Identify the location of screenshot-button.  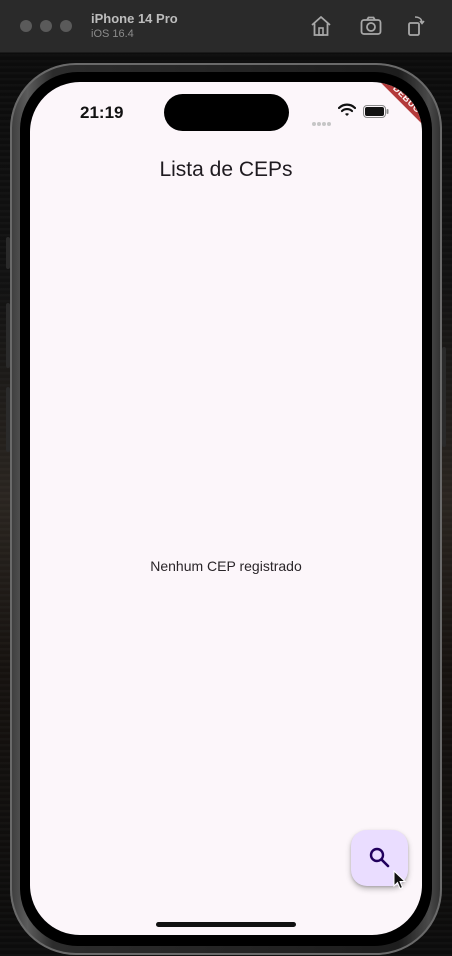
(371, 26).